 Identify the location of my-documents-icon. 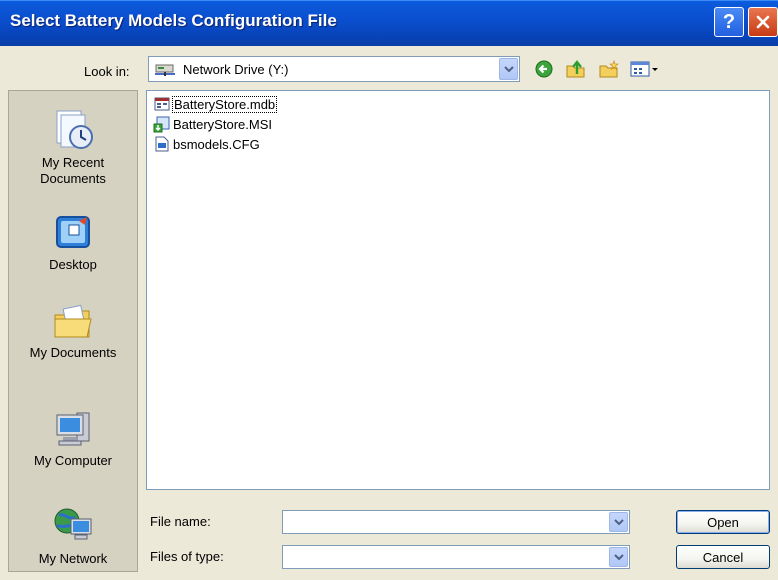
(73, 321).